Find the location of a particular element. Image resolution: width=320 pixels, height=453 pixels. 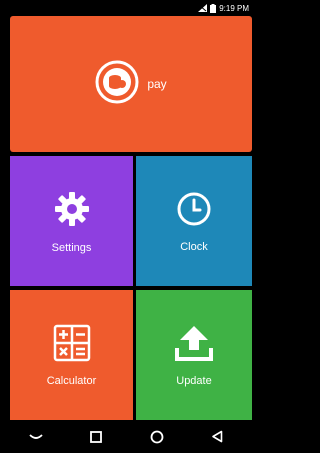

update-label: Update is located at coordinates (194, 380).